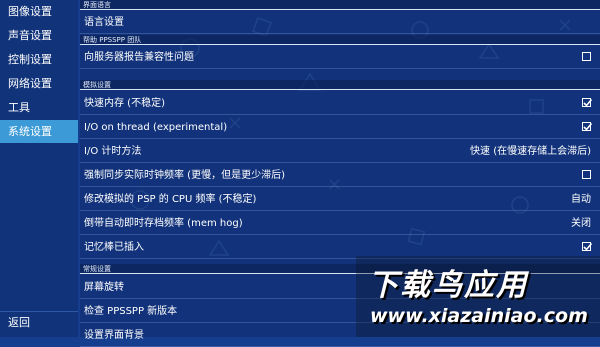 The image size is (600, 347). I want to click on section-header-label: 界面语言, so click(97, 5).